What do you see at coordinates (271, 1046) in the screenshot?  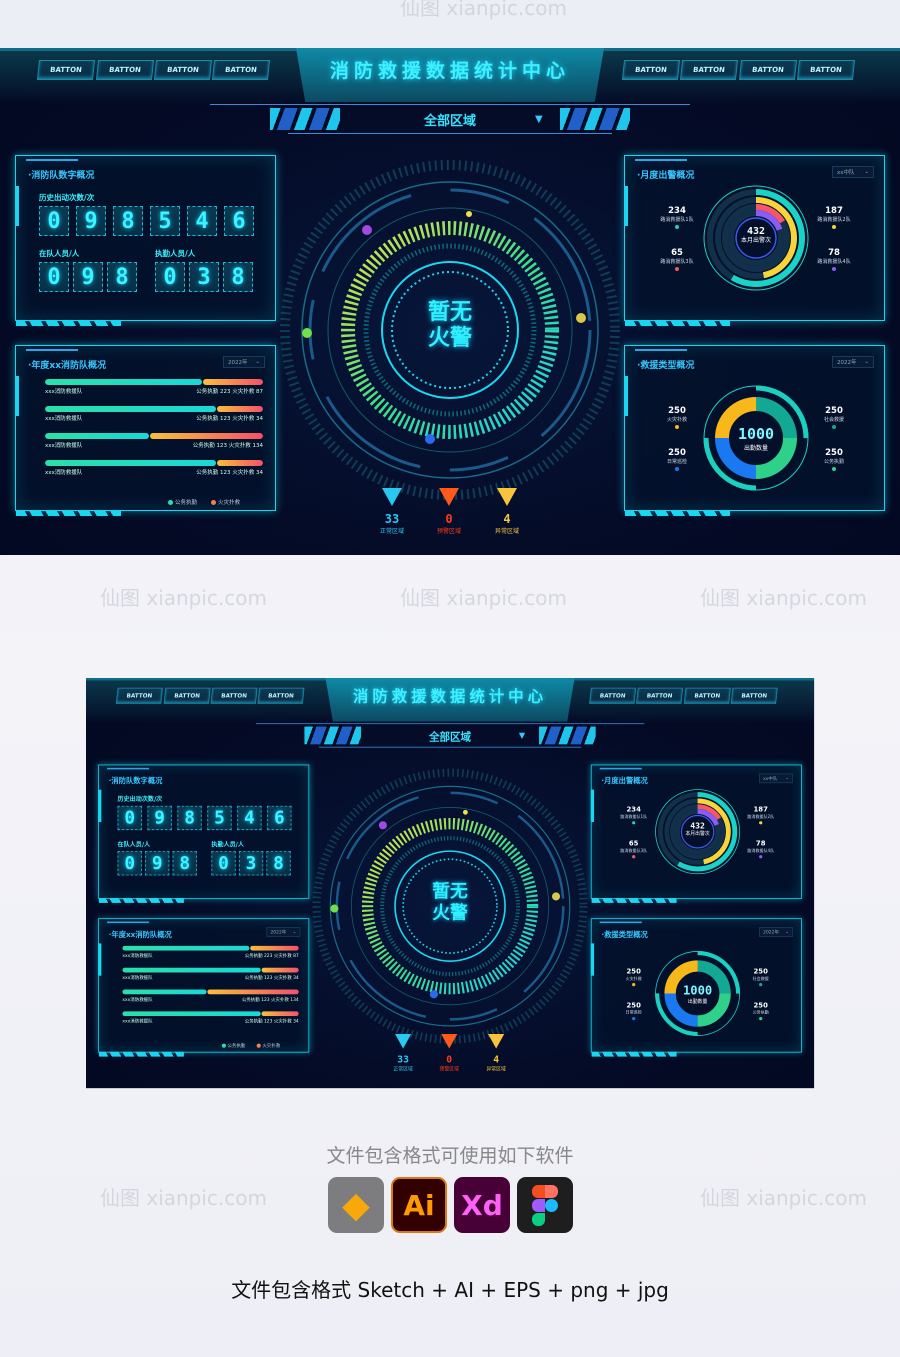 I see `legend-label: 火灾扑救` at bounding box center [271, 1046].